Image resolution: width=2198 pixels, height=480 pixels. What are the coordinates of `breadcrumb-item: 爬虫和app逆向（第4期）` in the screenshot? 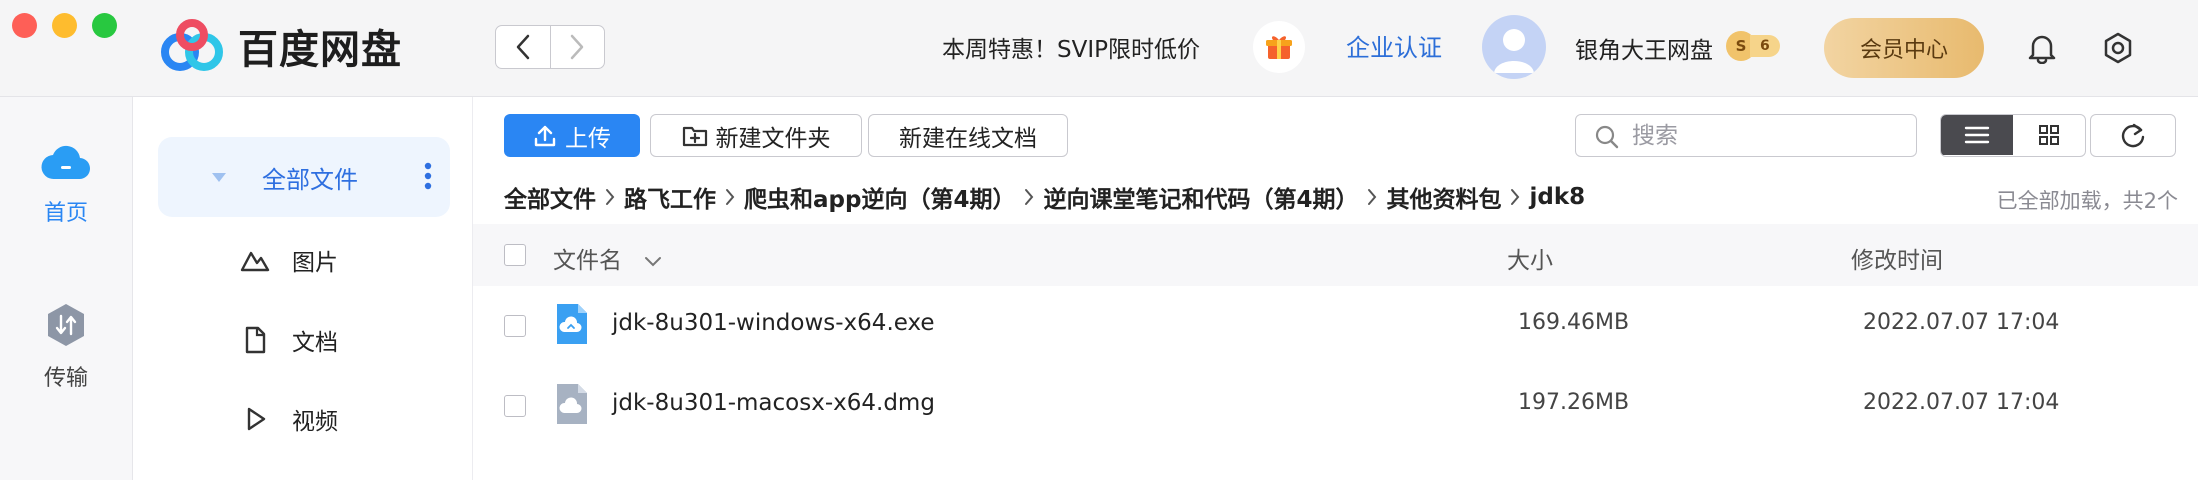 It's located at (879, 197).